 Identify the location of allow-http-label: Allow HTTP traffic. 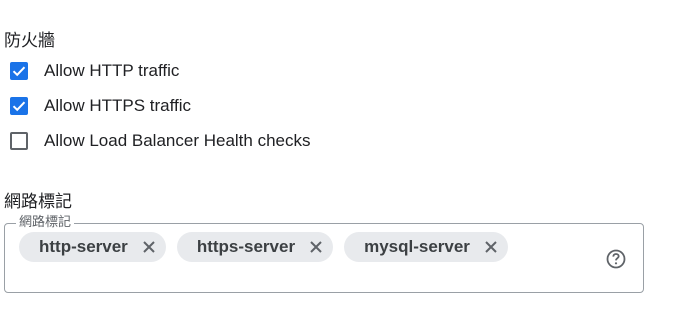
(112, 70).